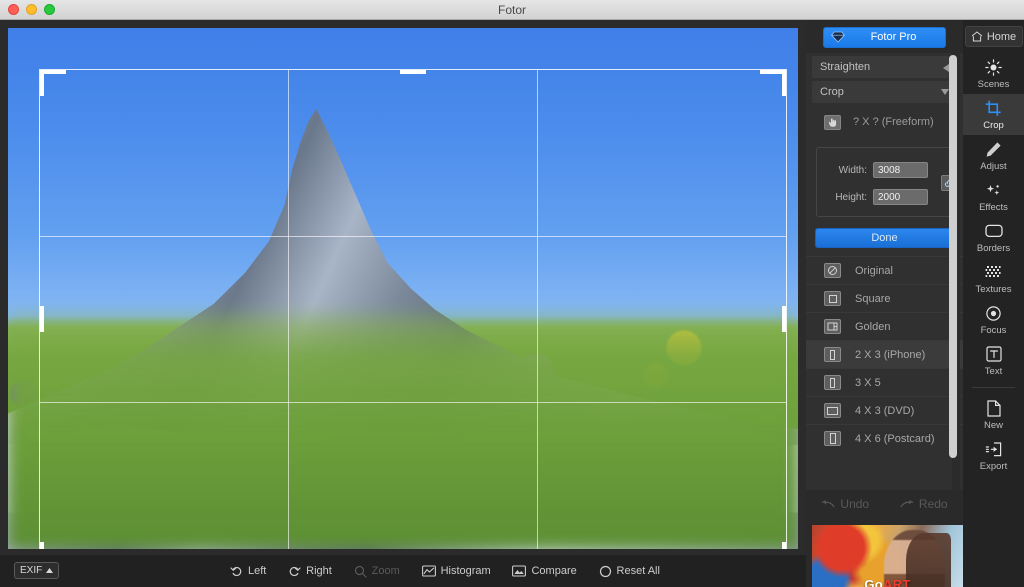 The height and width of the screenshot is (587, 1024). What do you see at coordinates (993, 231) in the screenshot?
I see `rounded-rect-icon` at bounding box center [993, 231].